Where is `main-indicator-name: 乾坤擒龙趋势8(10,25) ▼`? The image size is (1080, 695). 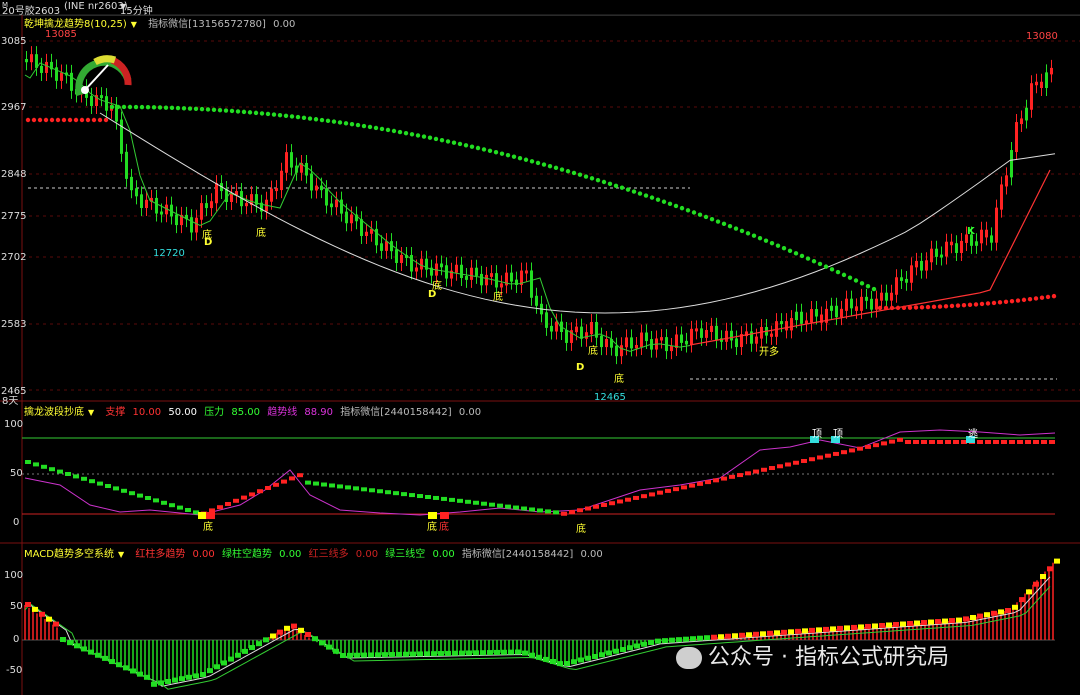 main-indicator-name: 乾坤擒龙趋势8(10,25) ▼ is located at coordinates (82, 24).